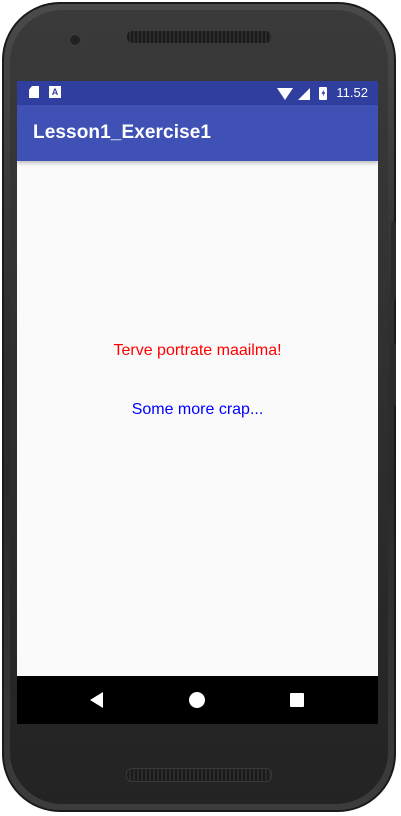 Image resolution: width=401 pixels, height=816 pixels. What do you see at coordinates (34, 92) in the screenshot?
I see `sd-card-icon` at bounding box center [34, 92].